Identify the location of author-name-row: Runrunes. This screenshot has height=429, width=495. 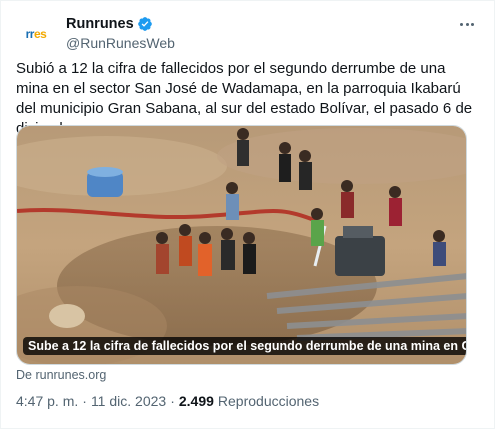
(120, 24).